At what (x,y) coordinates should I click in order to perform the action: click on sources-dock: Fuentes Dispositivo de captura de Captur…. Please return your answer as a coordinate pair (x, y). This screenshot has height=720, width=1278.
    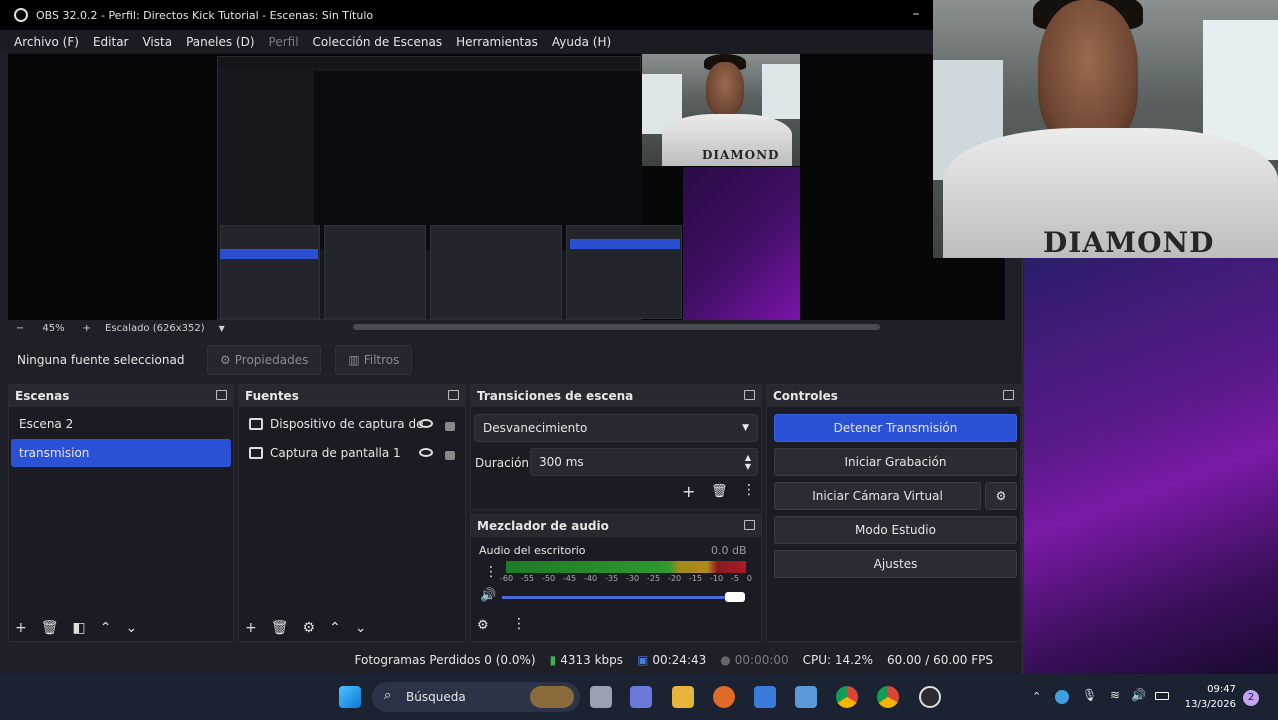
    Looking at the image, I should click on (352, 513).